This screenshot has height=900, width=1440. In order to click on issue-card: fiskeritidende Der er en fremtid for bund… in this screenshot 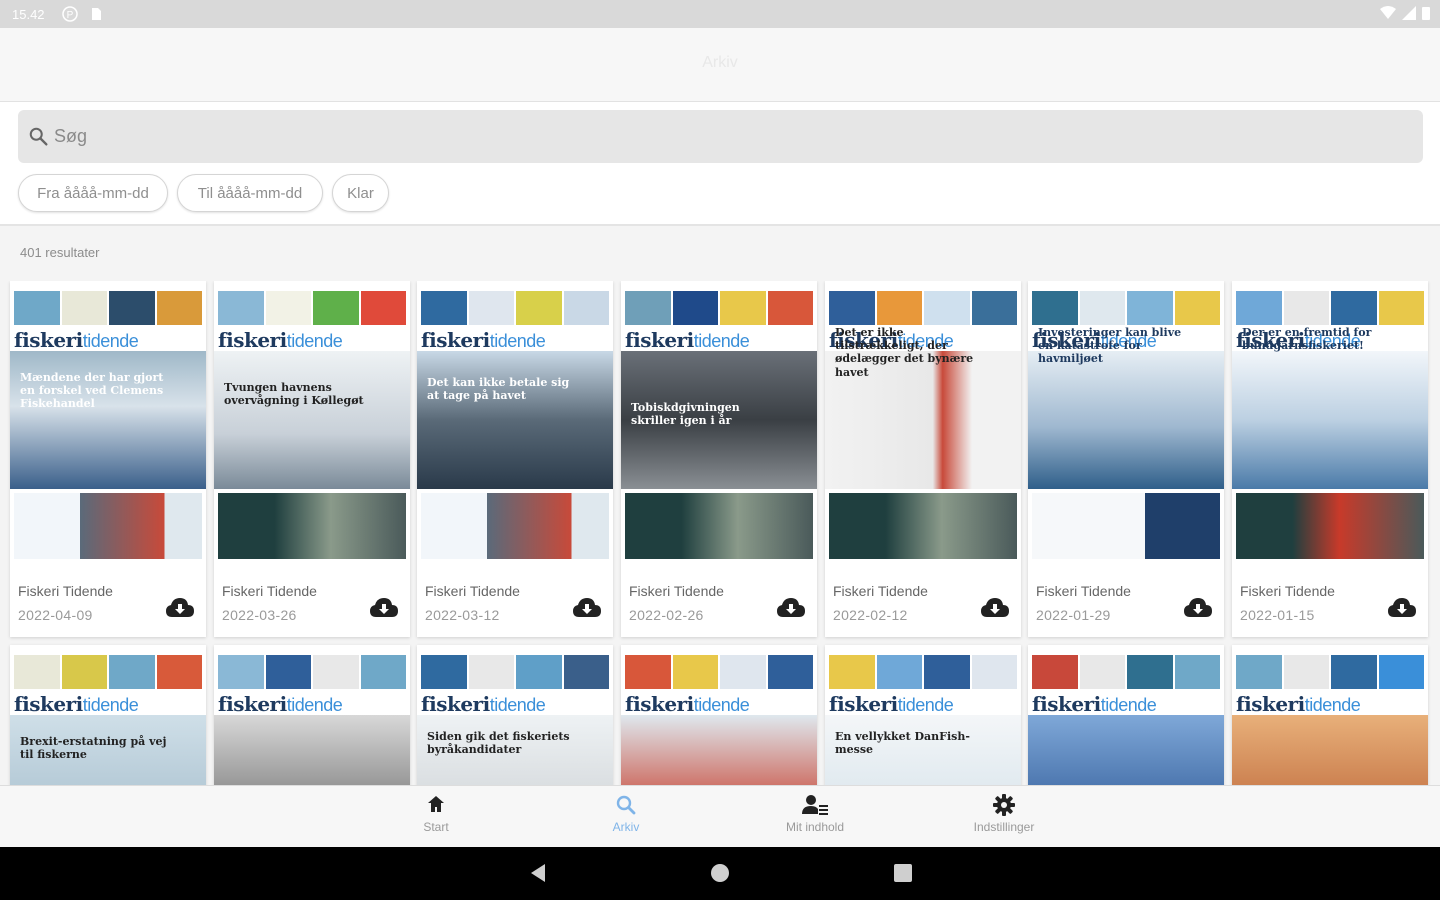, I will do `click(1330, 459)`.